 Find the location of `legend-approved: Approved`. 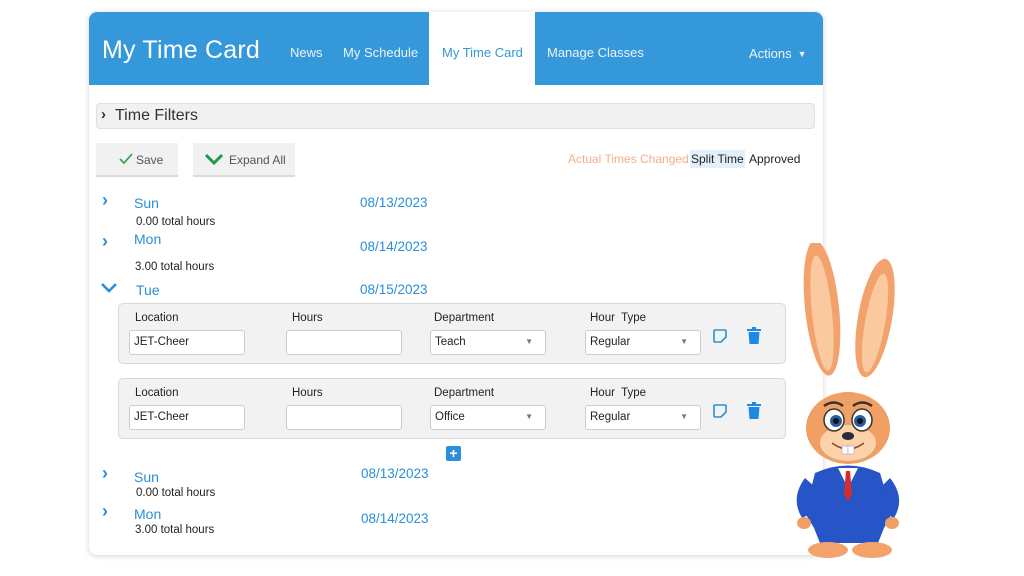

legend-approved: Approved is located at coordinates (775, 159).